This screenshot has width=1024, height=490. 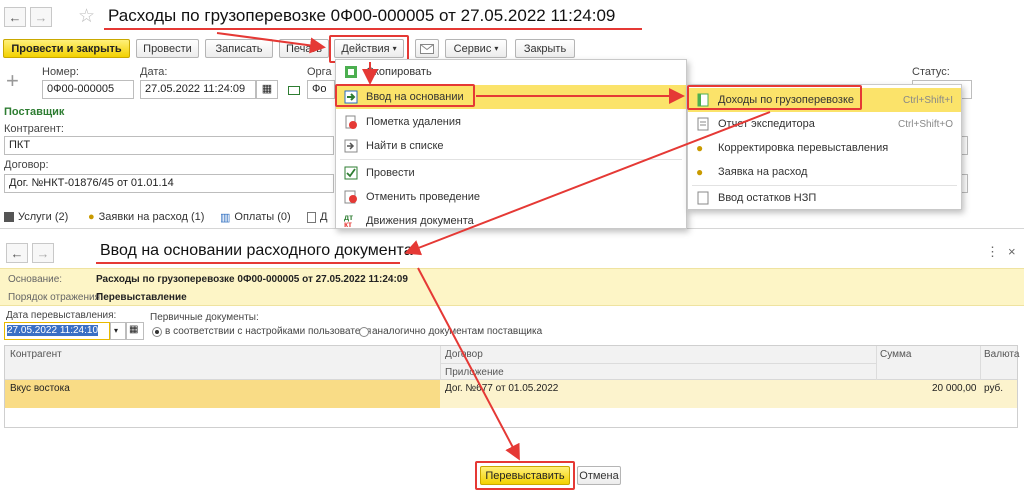 I want to click on arrow-to-dialog, so click(x=587, y=183).